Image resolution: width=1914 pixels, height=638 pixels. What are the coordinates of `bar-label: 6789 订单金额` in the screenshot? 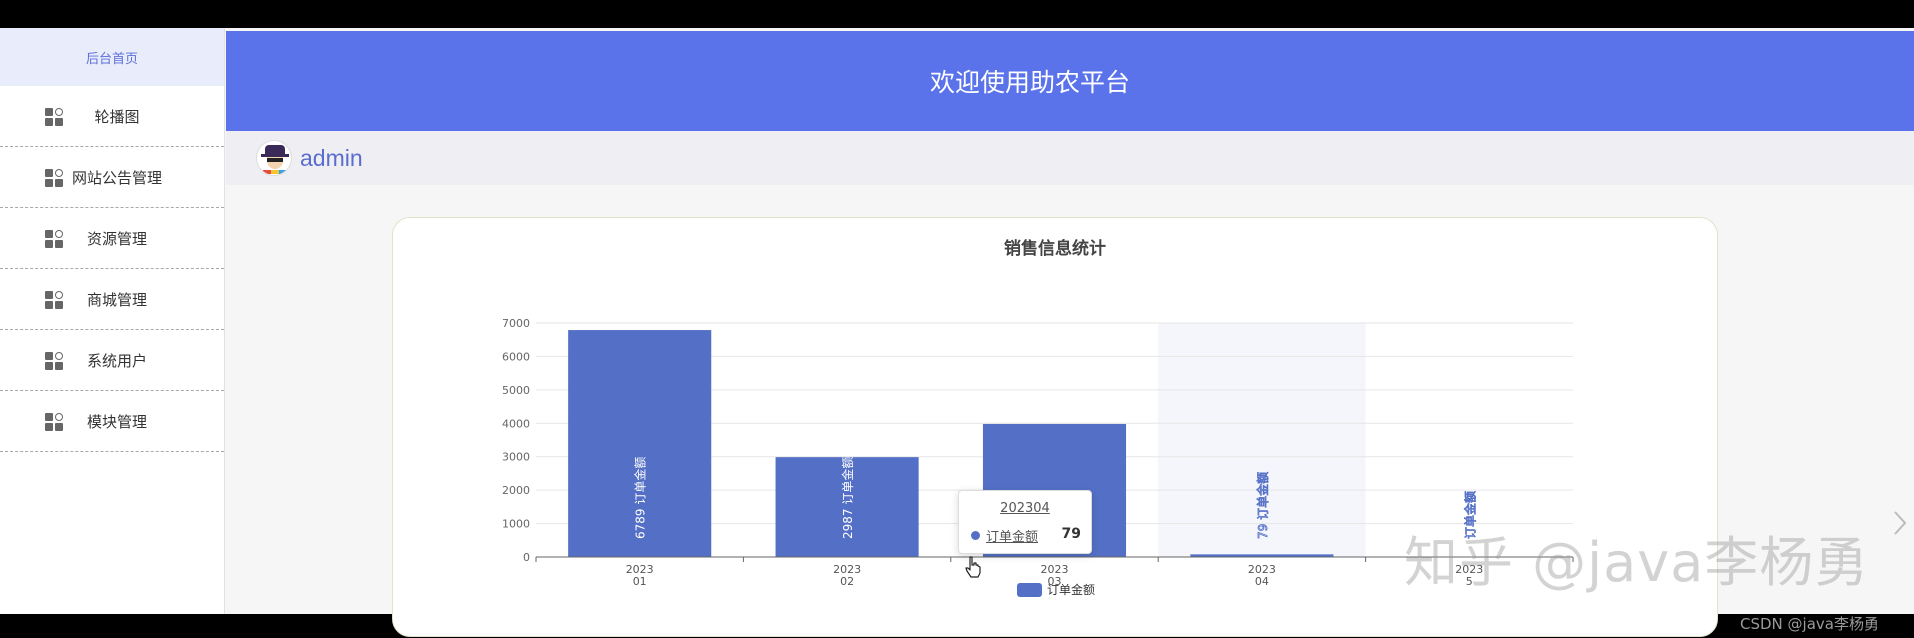 It's located at (640, 498).